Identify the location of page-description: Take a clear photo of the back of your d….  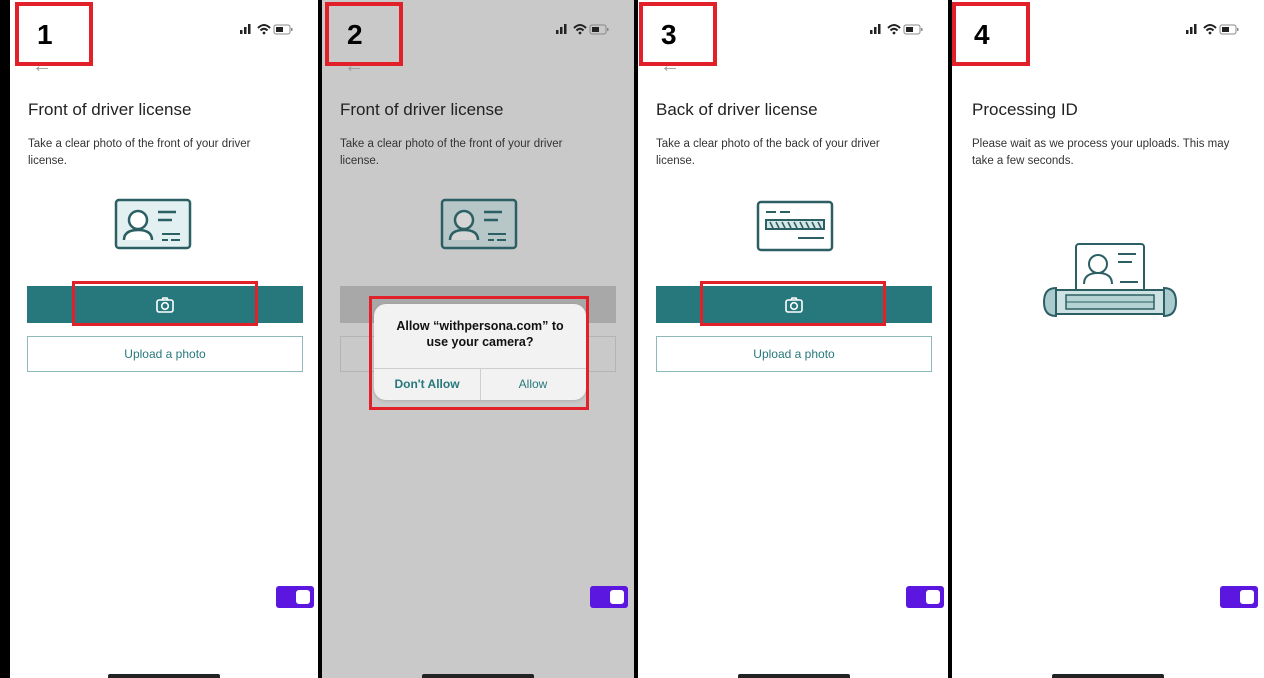
(768, 152).